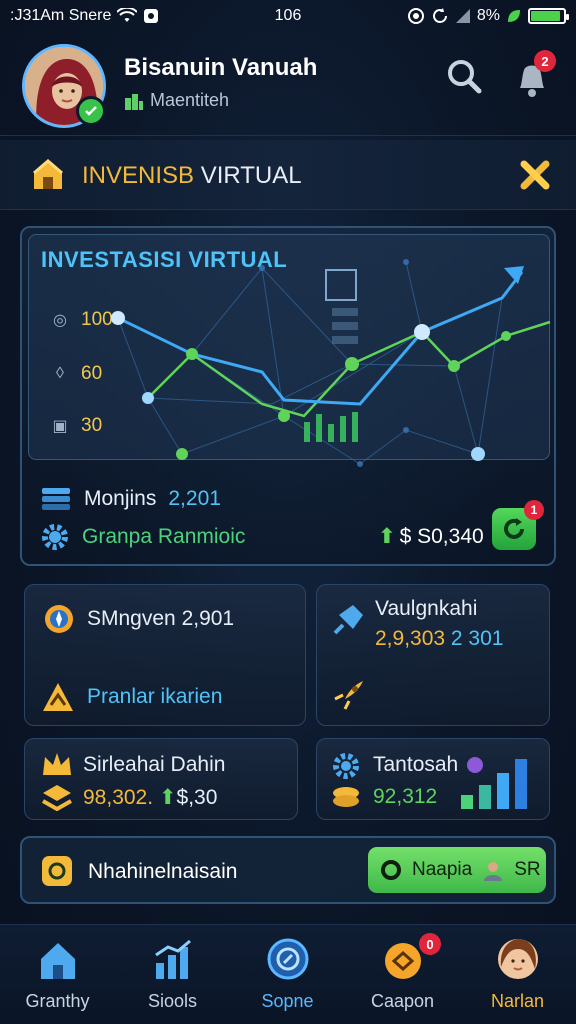 The height and width of the screenshot is (1024, 576). I want to click on nav-item-granthy: Granthy, so click(57, 974).